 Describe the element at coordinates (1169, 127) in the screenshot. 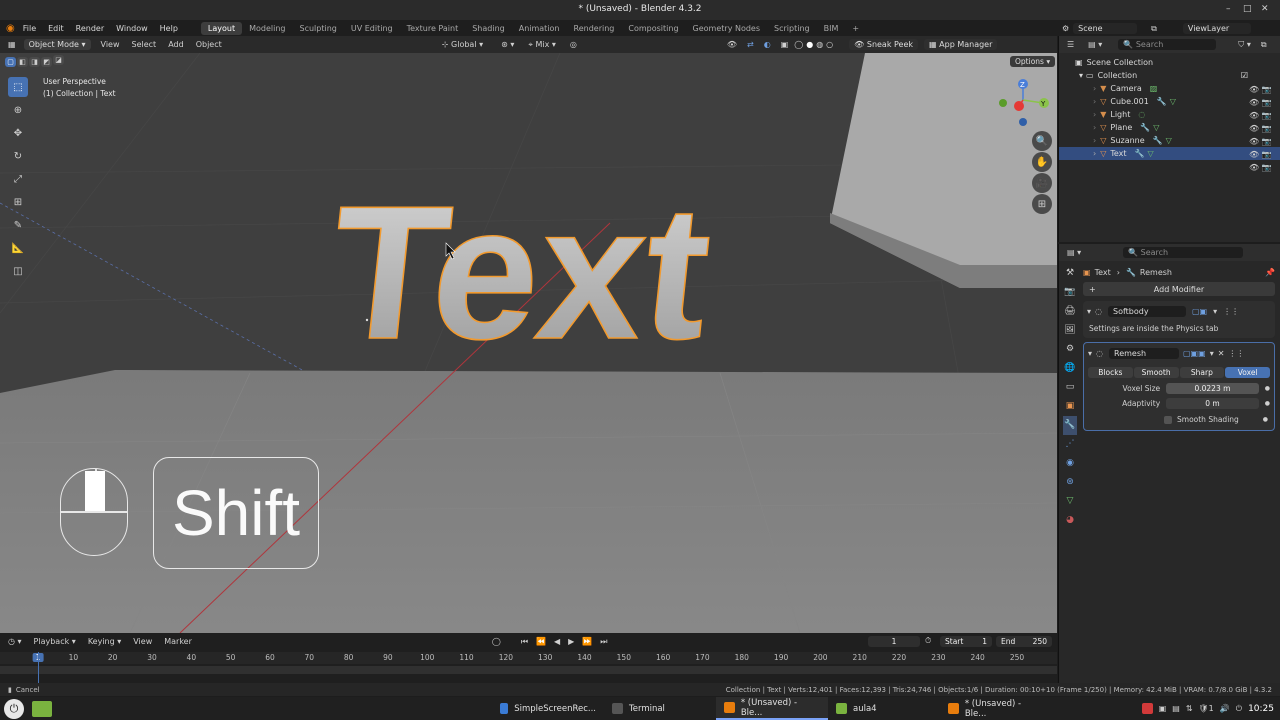

I see `outliner-item-plane: › ▽ Plane 🔧 ▽` at that location.